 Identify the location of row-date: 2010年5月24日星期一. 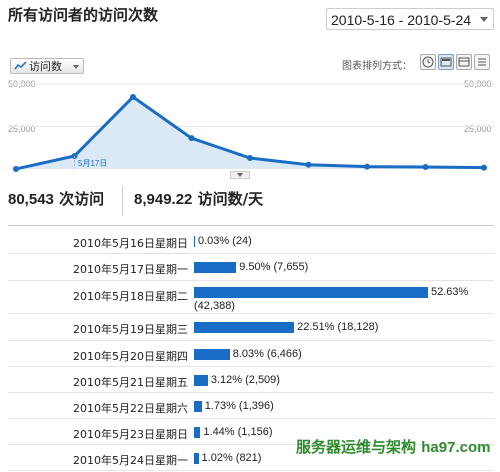
(130, 460).